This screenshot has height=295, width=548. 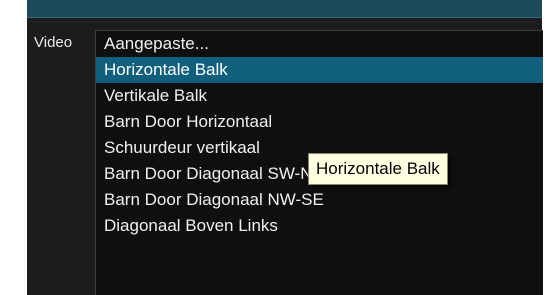 What do you see at coordinates (319, 96) in the screenshot?
I see `list-item-vertikale-balk: Vertikale Balk` at bounding box center [319, 96].